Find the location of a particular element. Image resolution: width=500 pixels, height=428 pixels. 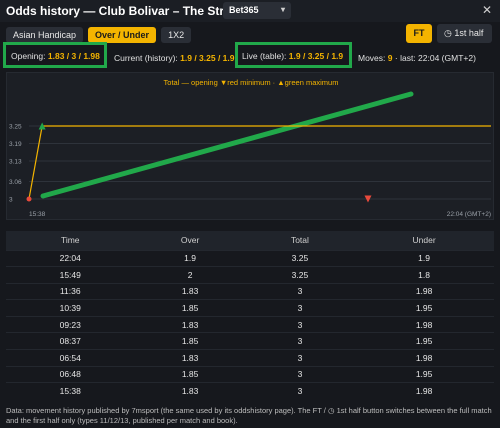

cell-time: 09:23 is located at coordinates (70, 324).